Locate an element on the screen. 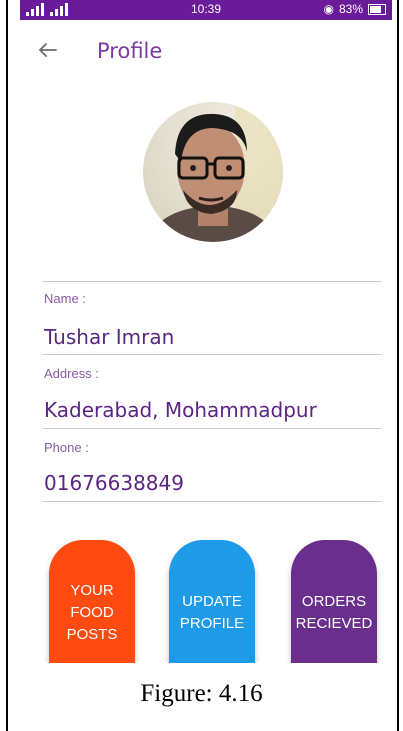 The height and width of the screenshot is (731, 403). your-food-posts-button: YOUR FOOD POSTS is located at coordinates (92, 601).